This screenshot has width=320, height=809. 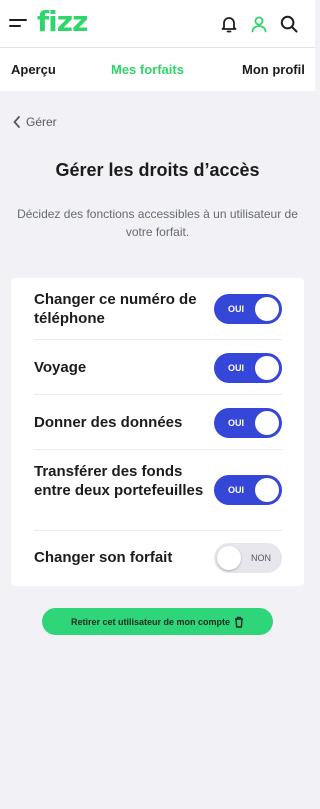 I want to click on tab-apercu: Aperçu, so click(x=33, y=69).